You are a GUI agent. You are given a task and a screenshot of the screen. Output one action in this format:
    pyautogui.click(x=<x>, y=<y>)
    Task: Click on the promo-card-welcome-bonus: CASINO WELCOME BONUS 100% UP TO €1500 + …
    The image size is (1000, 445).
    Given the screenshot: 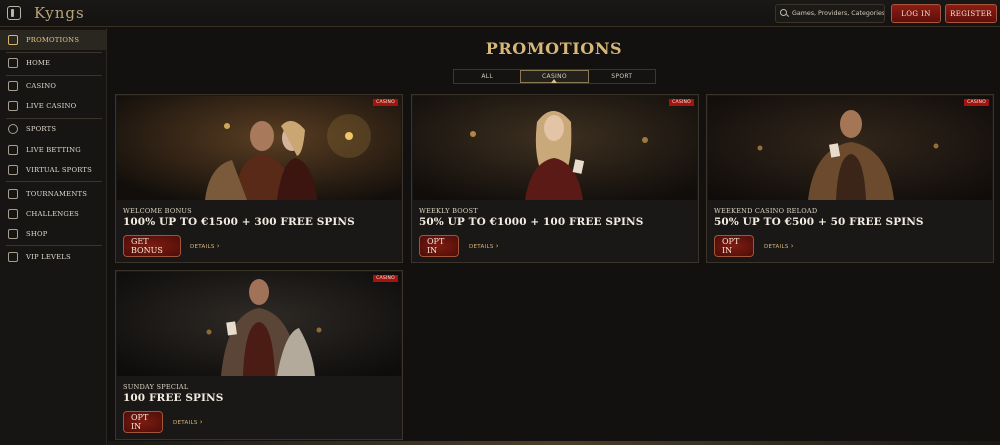 What is the action you would take?
    pyautogui.click(x=259, y=178)
    